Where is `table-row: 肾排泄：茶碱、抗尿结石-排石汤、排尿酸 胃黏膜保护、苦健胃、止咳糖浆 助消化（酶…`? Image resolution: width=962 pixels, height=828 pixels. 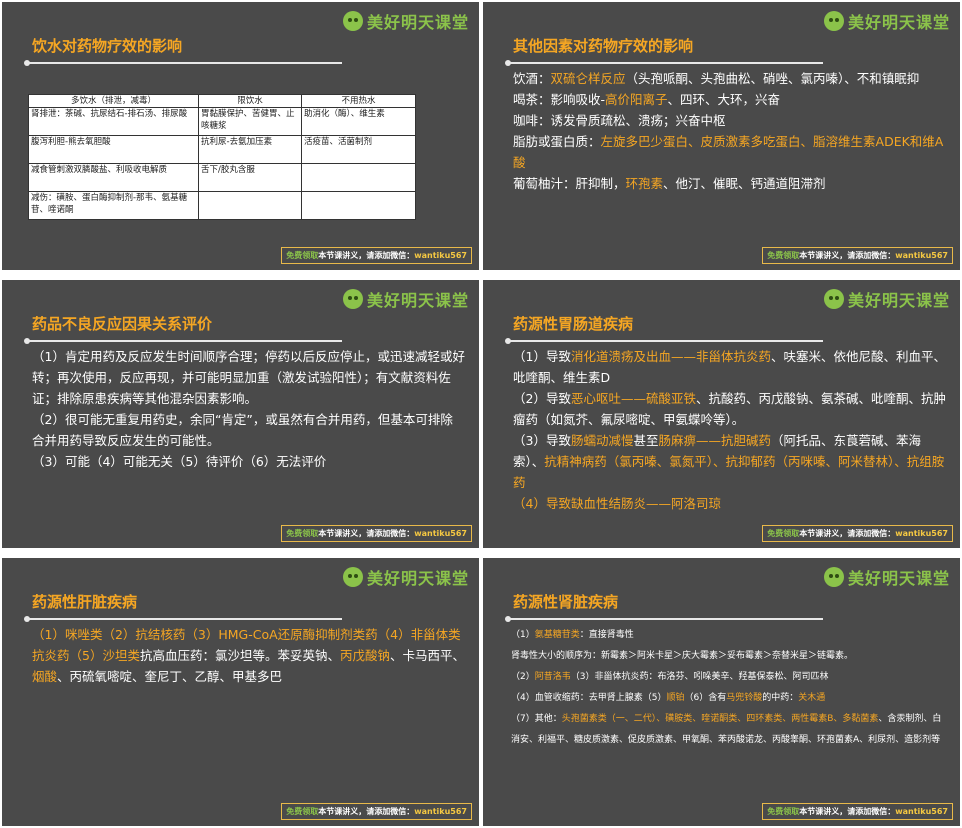 table-row: 肾排泄：茶碱、抗尿结石-排石汤、排尿酸 胃黏膜保护、苦健胃、止咳糖浆 助消化（酶… is located at coordinates (222, 121).